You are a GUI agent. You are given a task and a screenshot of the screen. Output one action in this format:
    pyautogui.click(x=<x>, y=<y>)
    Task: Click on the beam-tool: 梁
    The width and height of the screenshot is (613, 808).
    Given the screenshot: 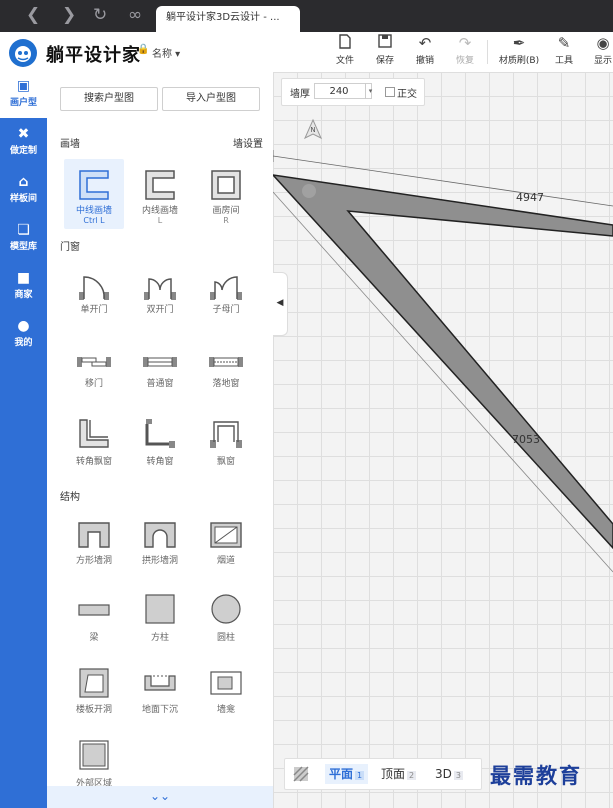 What is the action you would take?
    pyautogui.click(x=94, y=618)
    